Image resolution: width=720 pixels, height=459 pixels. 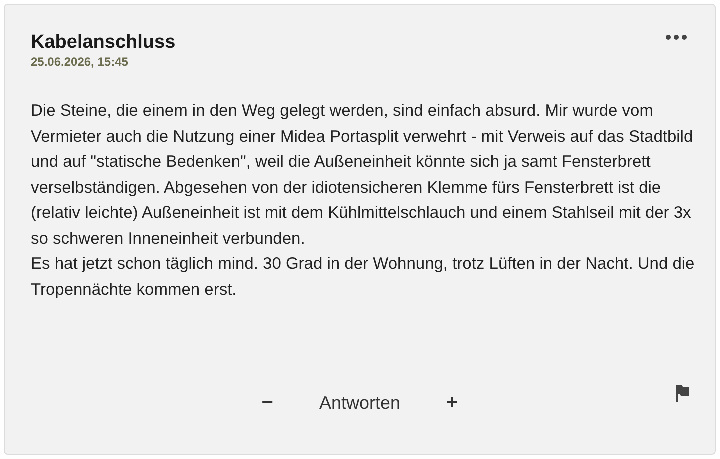 I want to click on comment-text: Es hat jetzt schon täglich mind. 30 Grad in der Wohnung, trotz Lüften in der Nacht. Und die Tropennächte kommen erst., so click(x=363, y=277).